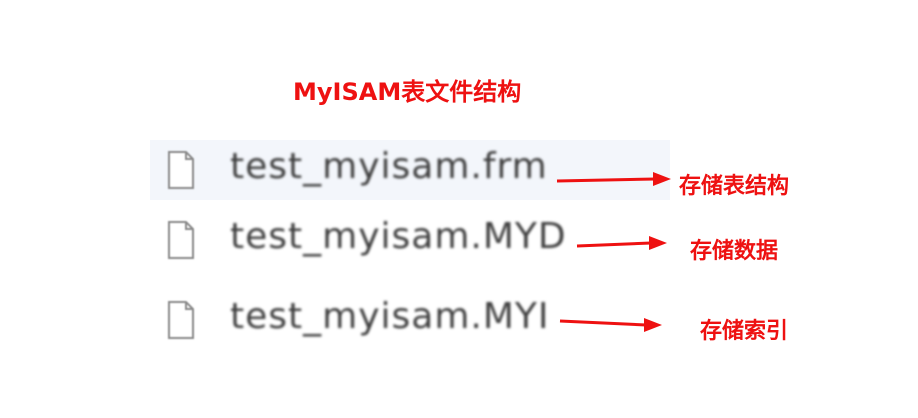 This screenshot has height=418, width=918. What do you see at coordinates (389, 166) in the screenshot?
I see `file-name: test_myisam.frm` at bounding box center [389, 166].